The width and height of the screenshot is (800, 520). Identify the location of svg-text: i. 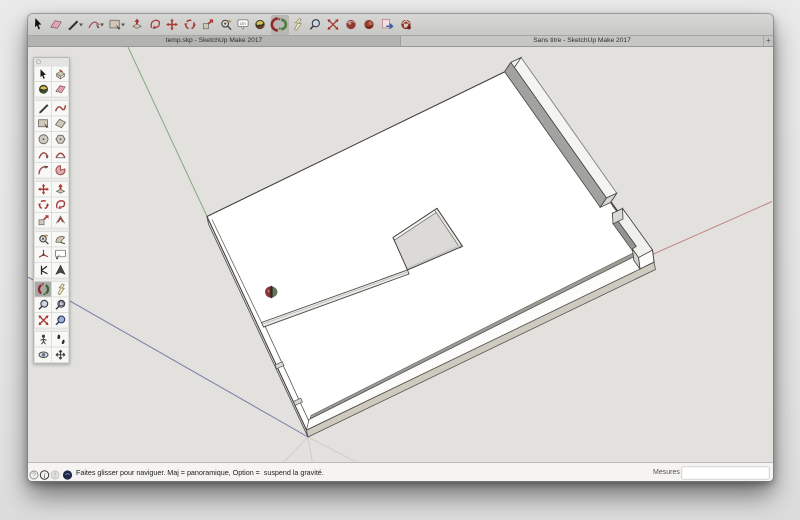
(44, 475).